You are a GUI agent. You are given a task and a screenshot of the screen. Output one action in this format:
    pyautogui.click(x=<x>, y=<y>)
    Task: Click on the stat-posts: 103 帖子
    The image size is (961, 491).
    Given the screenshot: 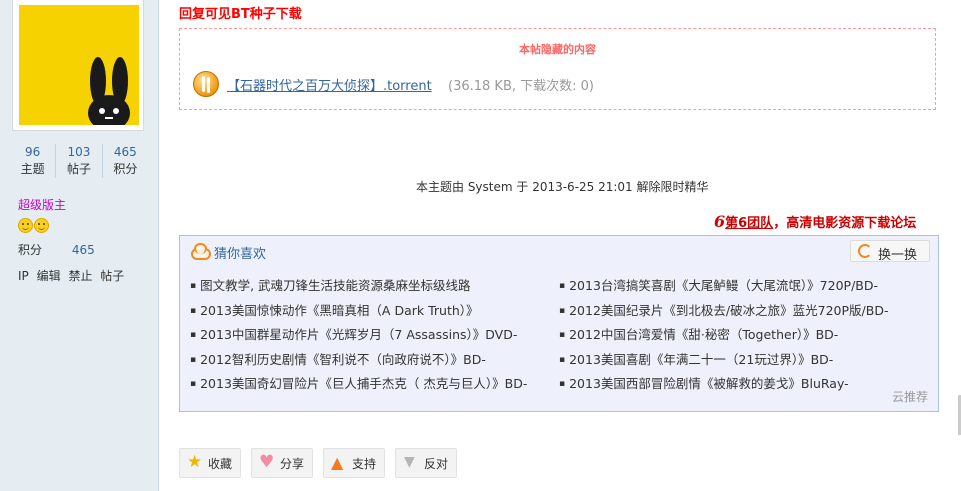 What is the action you would take?
    pyautogui.click(x=78, y=161)
    